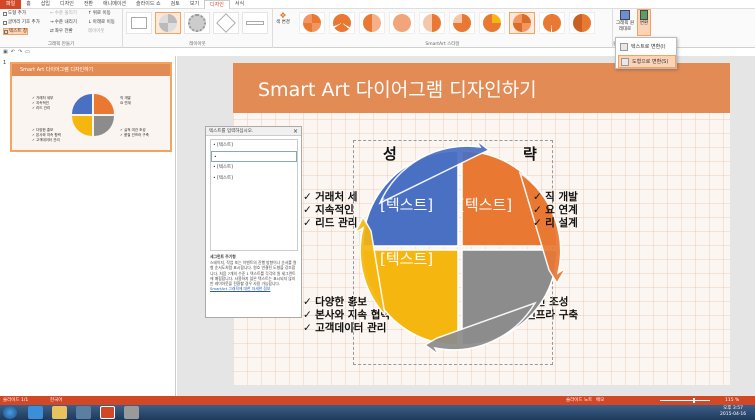 The width and height of the screenshot is (755, 420). What do you see at coordinates (694, 400) in the screenshot?
I see `zoom-slider-thumb` at bounding box center [694, 400].